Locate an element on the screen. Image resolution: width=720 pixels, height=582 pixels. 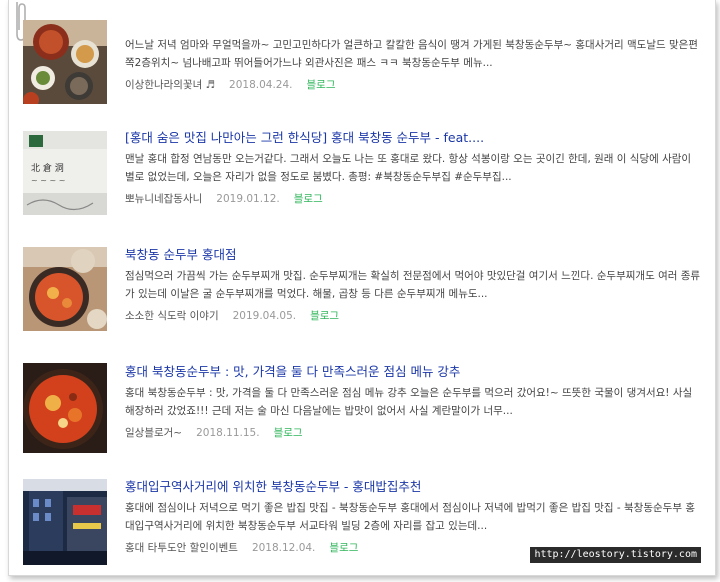
result-author: 소소한 식도락 이야기 is located at coordinates (172, 316).